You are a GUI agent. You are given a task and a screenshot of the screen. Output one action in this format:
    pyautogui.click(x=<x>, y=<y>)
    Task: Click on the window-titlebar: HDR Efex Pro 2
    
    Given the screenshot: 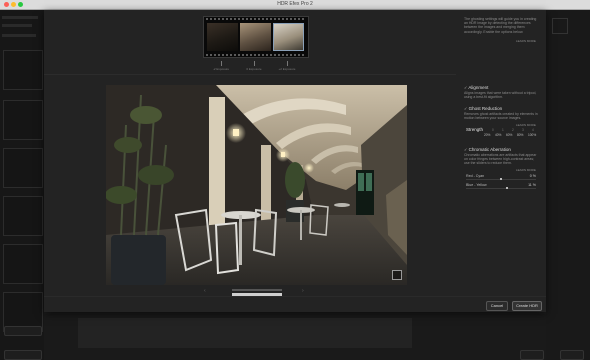 What is the action you would take?
    pyautogui.click(x=295, y=5)
    